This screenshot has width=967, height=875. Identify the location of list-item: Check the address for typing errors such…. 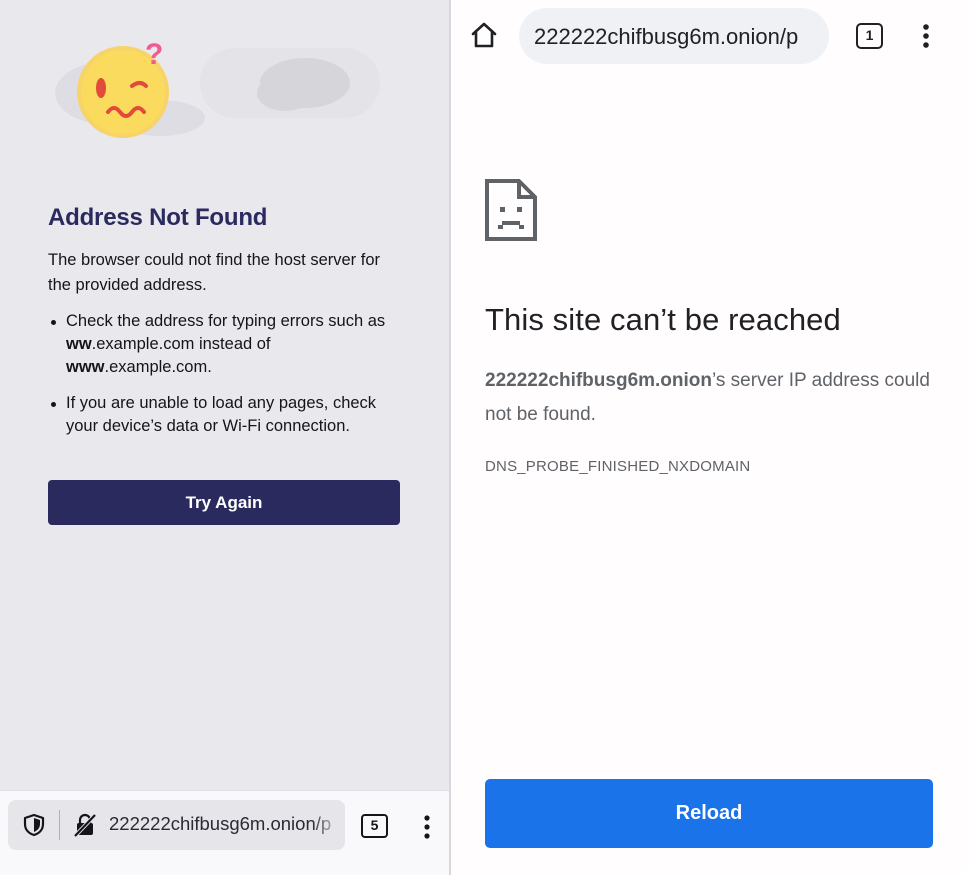
(224, 344).